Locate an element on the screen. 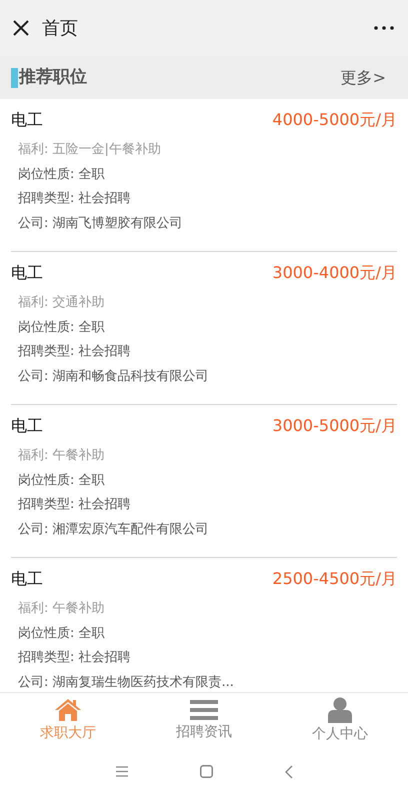  company-text: 公司: 湖南飞博塑胶有限公司 is located at coordinates (101, 223).